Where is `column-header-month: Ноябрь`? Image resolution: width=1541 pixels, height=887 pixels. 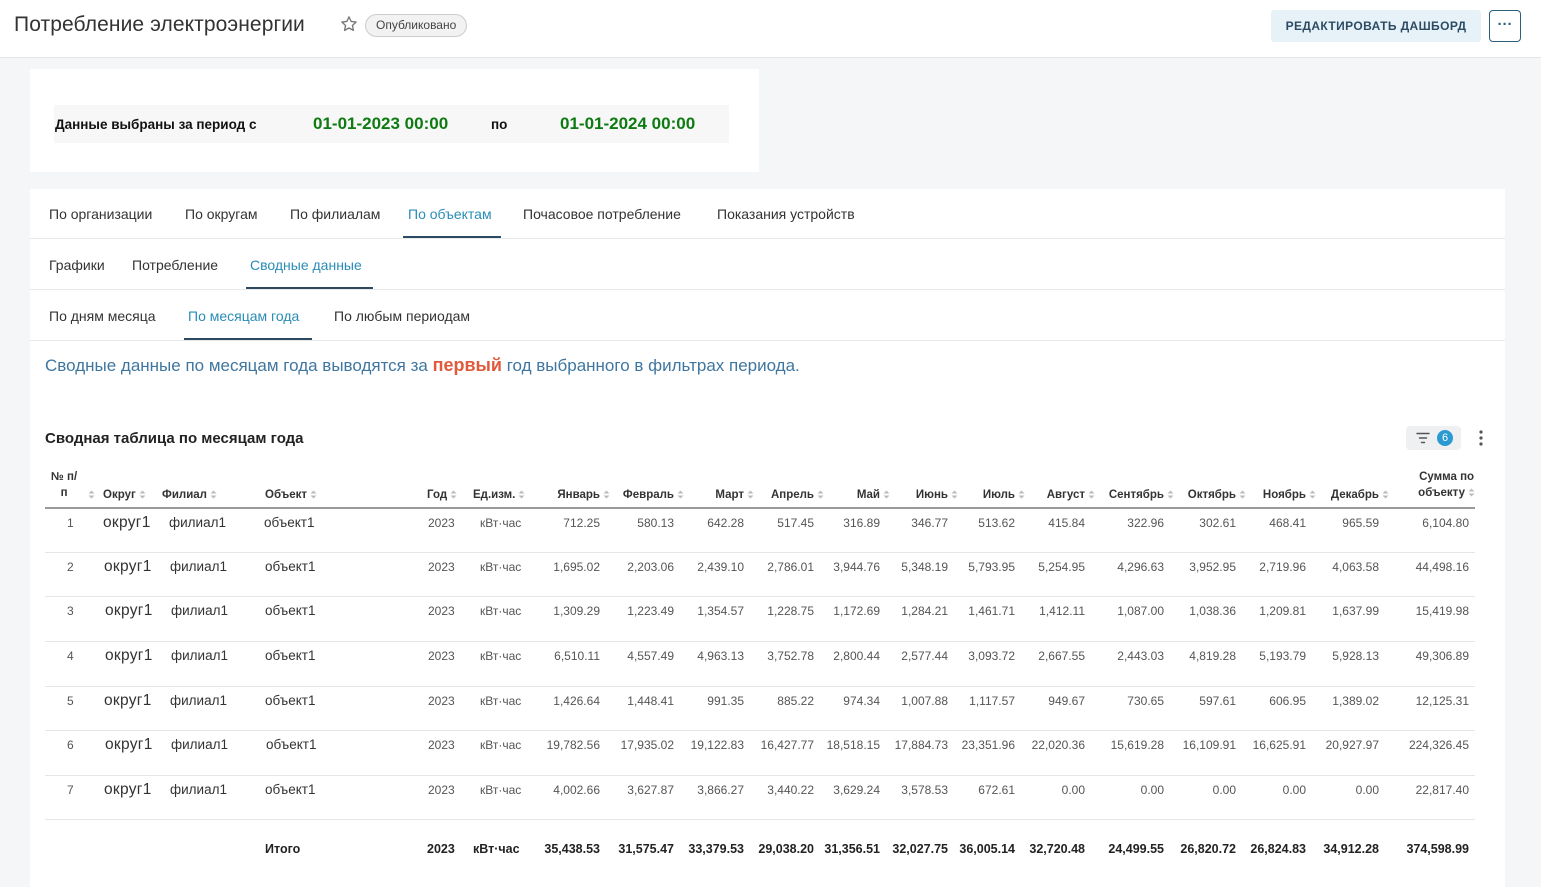
column-header-month: Ноябрь is located at coordinates (1283, 486).